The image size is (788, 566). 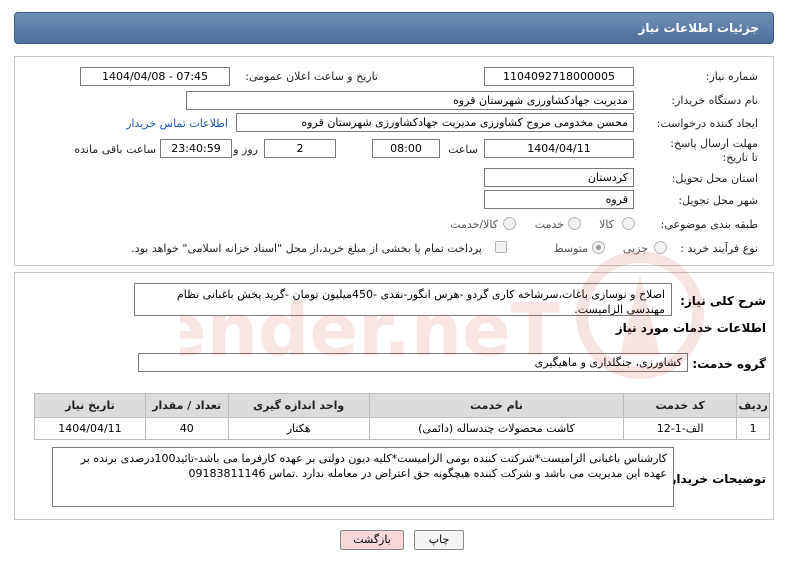 What do you see at coordinates (753, 428) in the screenshot?
I see `cell-row-number: 1` at bounding box center [753, 428].